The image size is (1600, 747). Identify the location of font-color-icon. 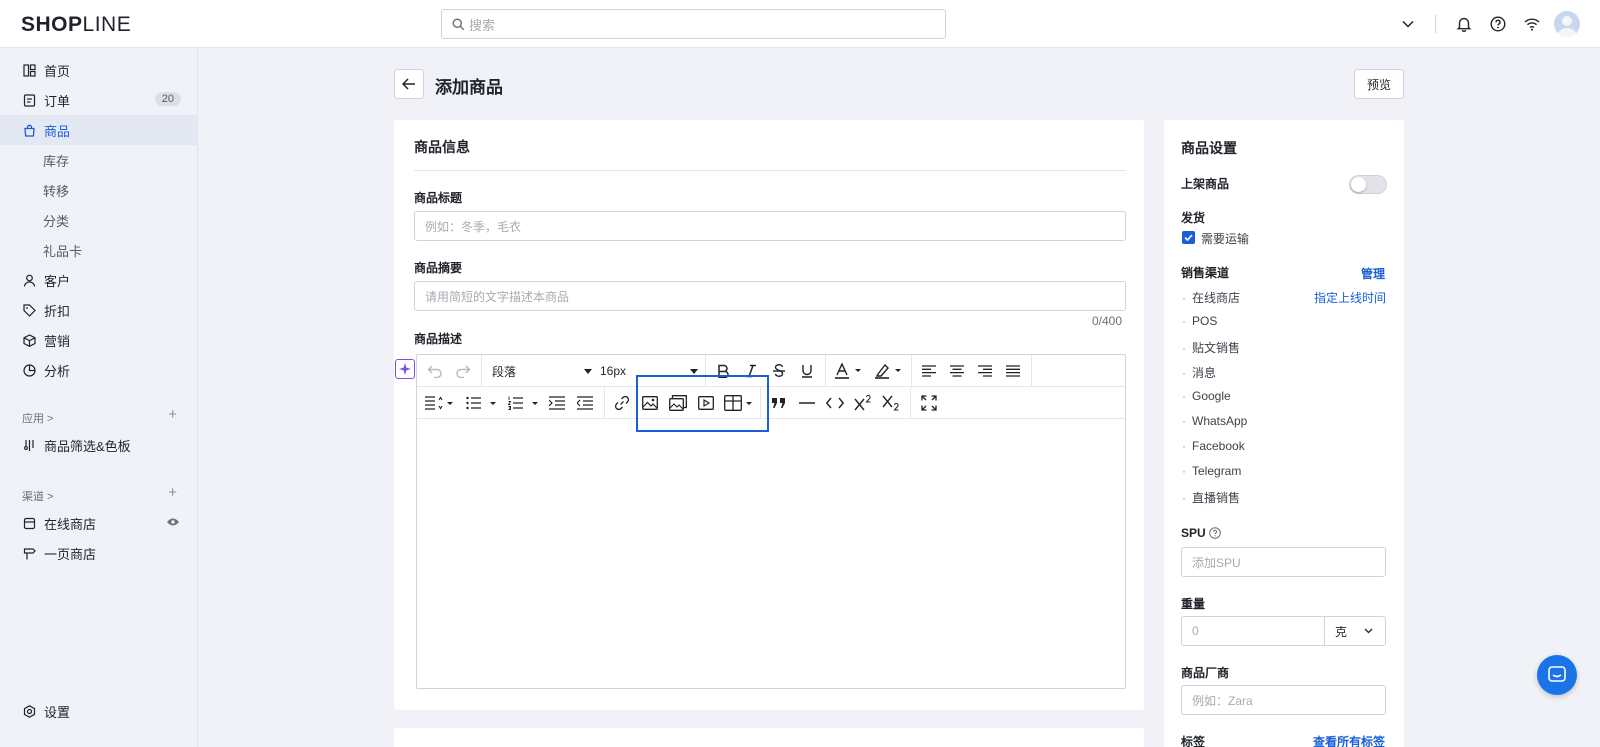
(848, 371).